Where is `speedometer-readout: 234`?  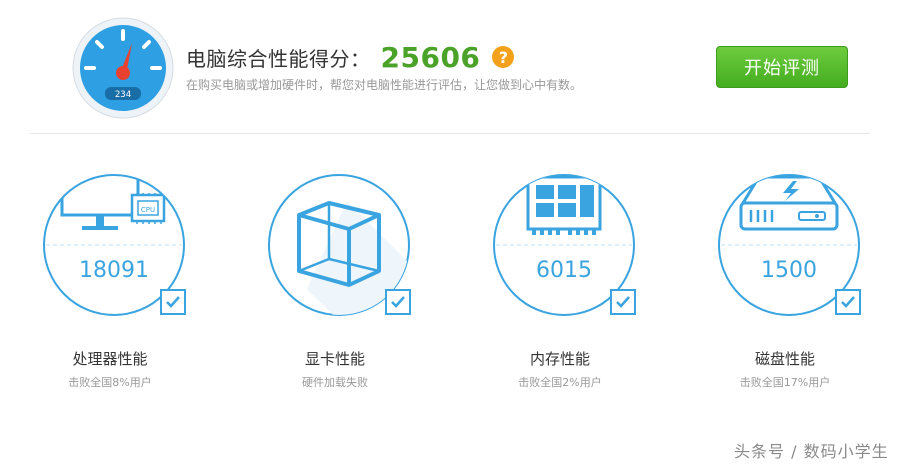
speedometer-readout: 234 is located at coordinates (123, 95).